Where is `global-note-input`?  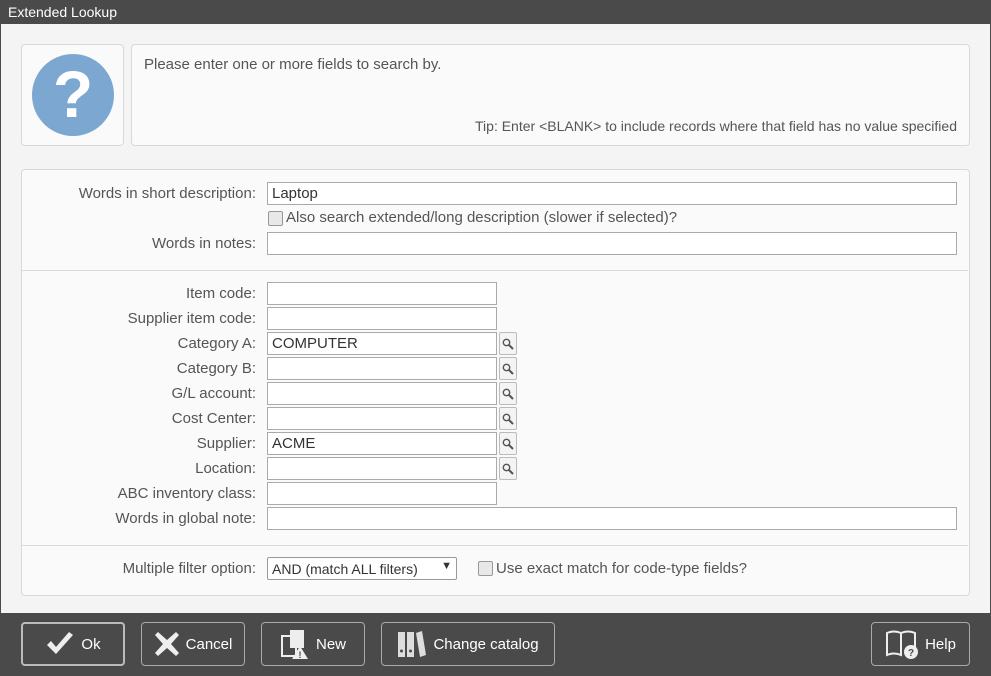 global-note-input is located at coordinates (612, 518).